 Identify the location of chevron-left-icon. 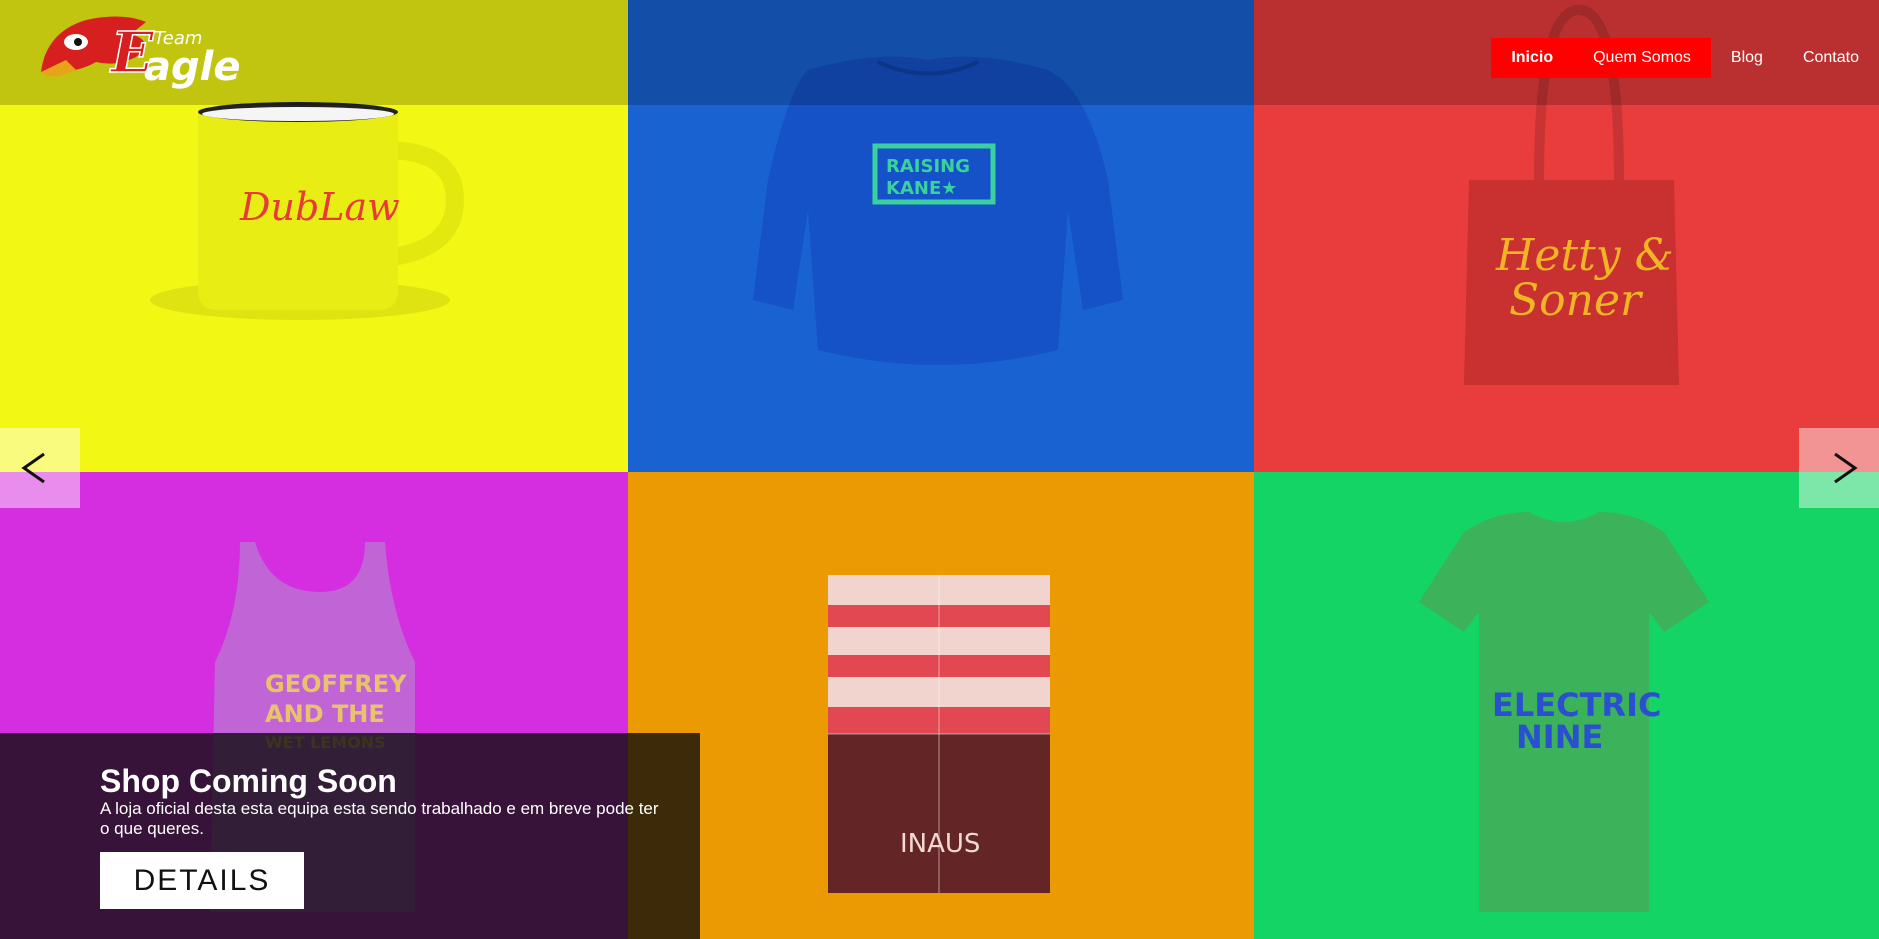
(33, 468).